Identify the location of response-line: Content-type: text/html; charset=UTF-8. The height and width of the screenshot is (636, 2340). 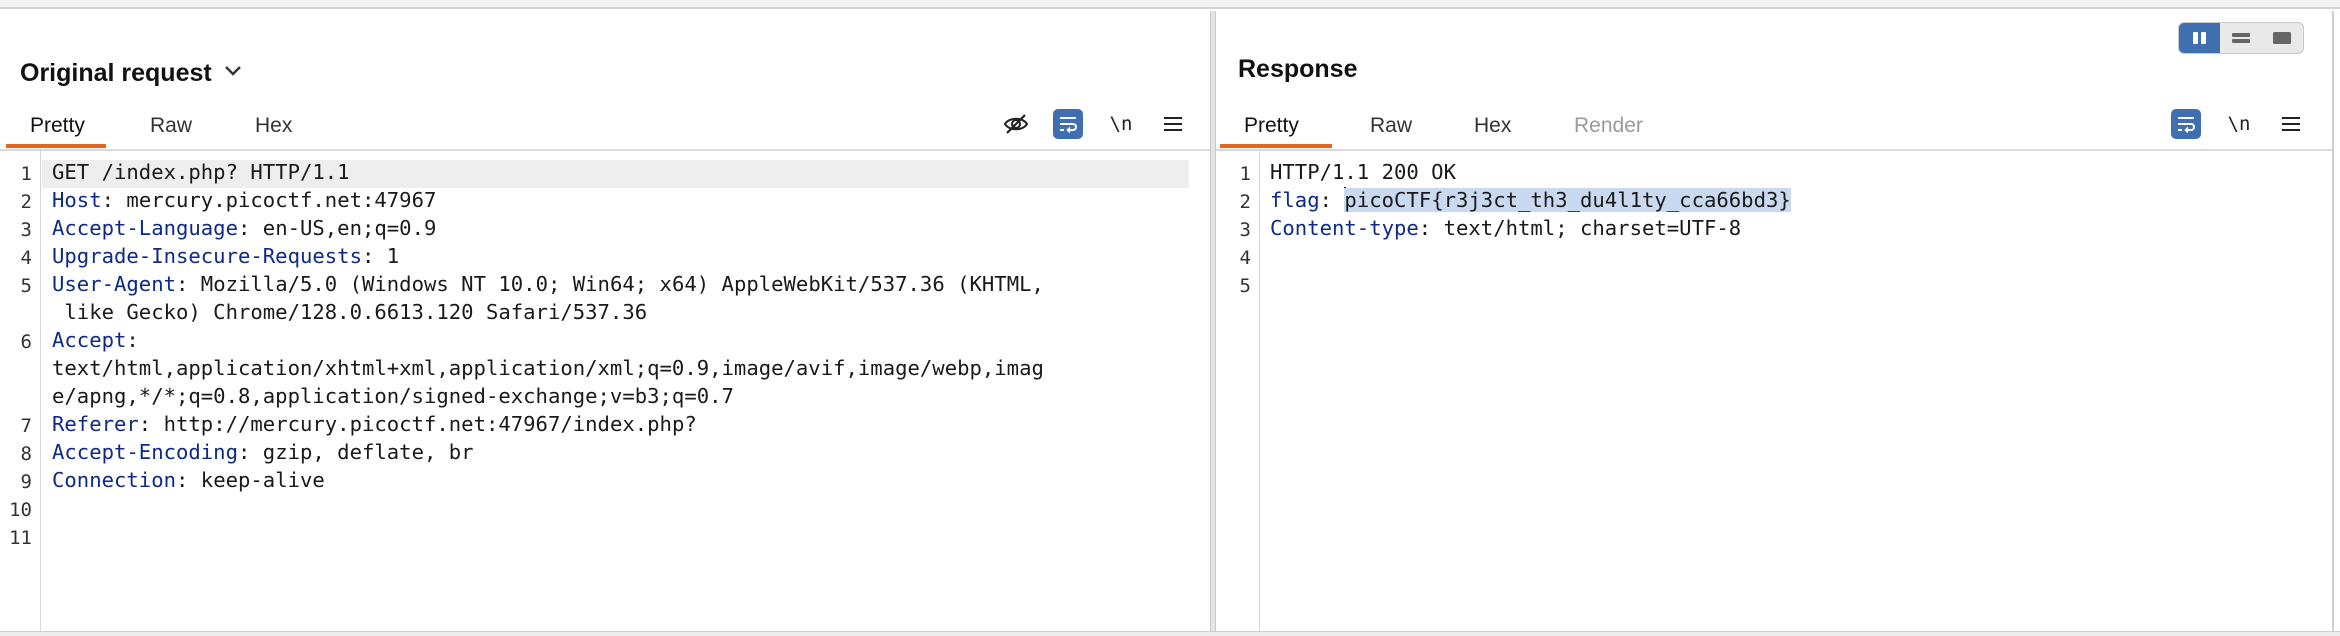
(1506, 228).